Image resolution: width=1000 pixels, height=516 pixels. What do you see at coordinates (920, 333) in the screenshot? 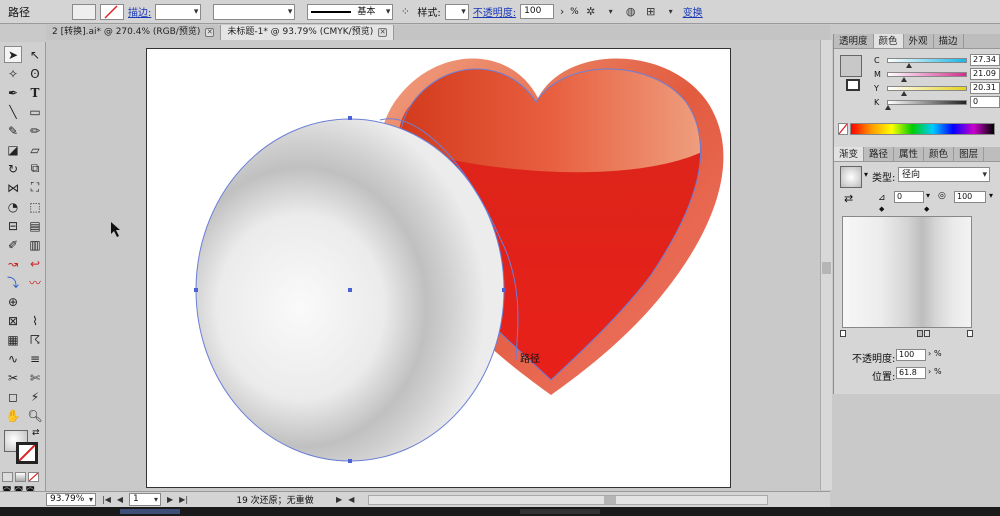
I see `gradient-stop-gray` at bounding box center [920, 333].